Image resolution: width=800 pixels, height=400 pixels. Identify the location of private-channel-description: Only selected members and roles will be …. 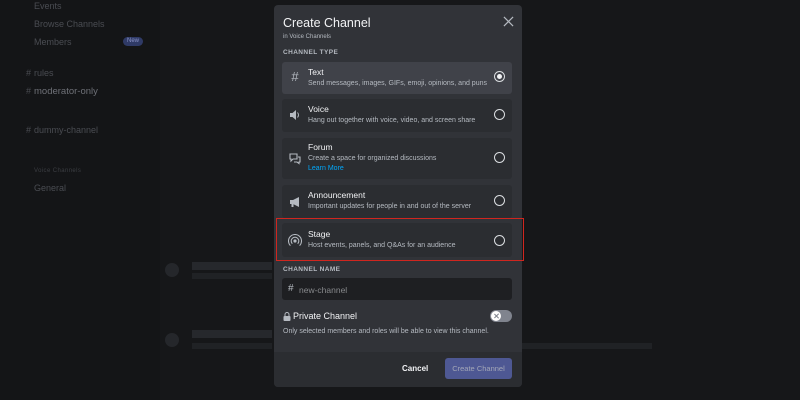
(386, 331).